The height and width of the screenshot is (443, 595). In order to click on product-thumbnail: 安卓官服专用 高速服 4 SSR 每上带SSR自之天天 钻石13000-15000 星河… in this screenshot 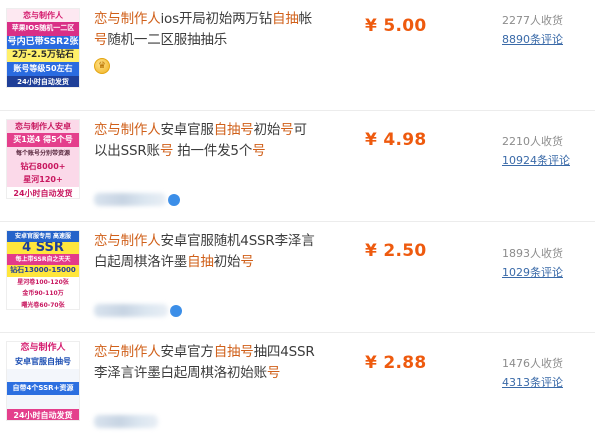, I will do `click(43, 270)`.